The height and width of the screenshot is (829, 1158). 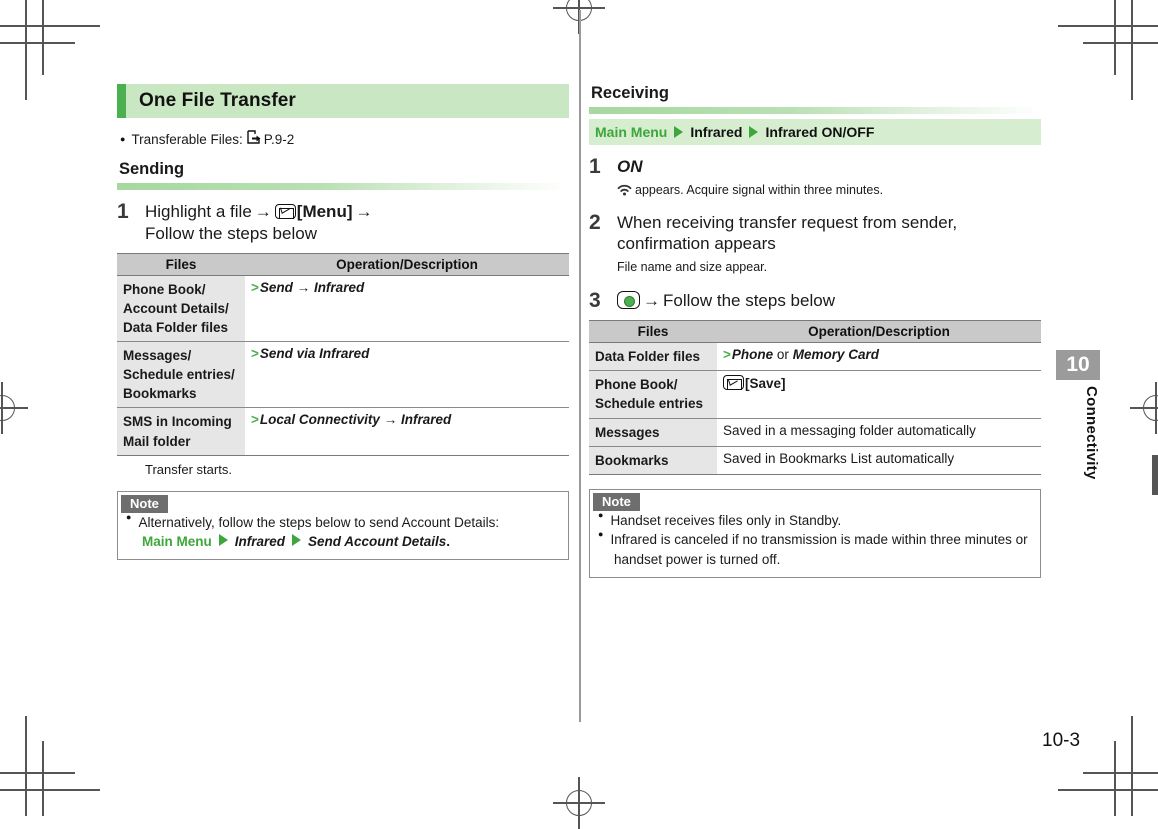 What do you see at coordinates (364, 211) in the screenshot?
I see `step-1-arrow-2: →` at bounding box center [364, 211].